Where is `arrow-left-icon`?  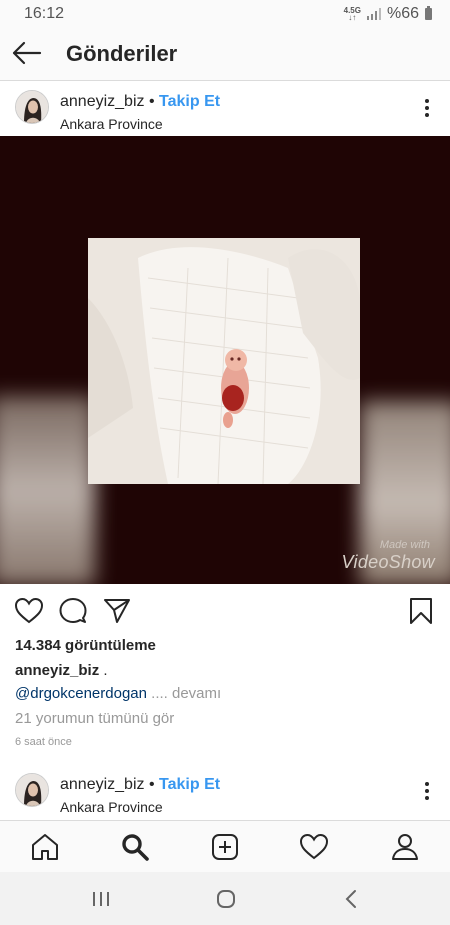
arrow-left-icon is located at coordinates (27, 53).